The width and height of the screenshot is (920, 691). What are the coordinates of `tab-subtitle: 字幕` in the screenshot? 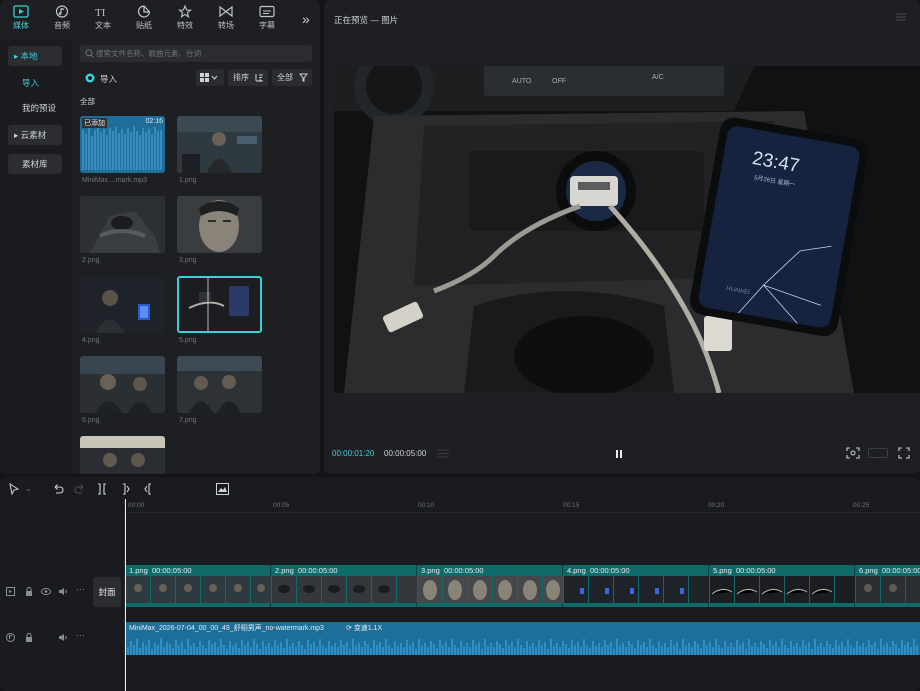 It's located at (267, 20).